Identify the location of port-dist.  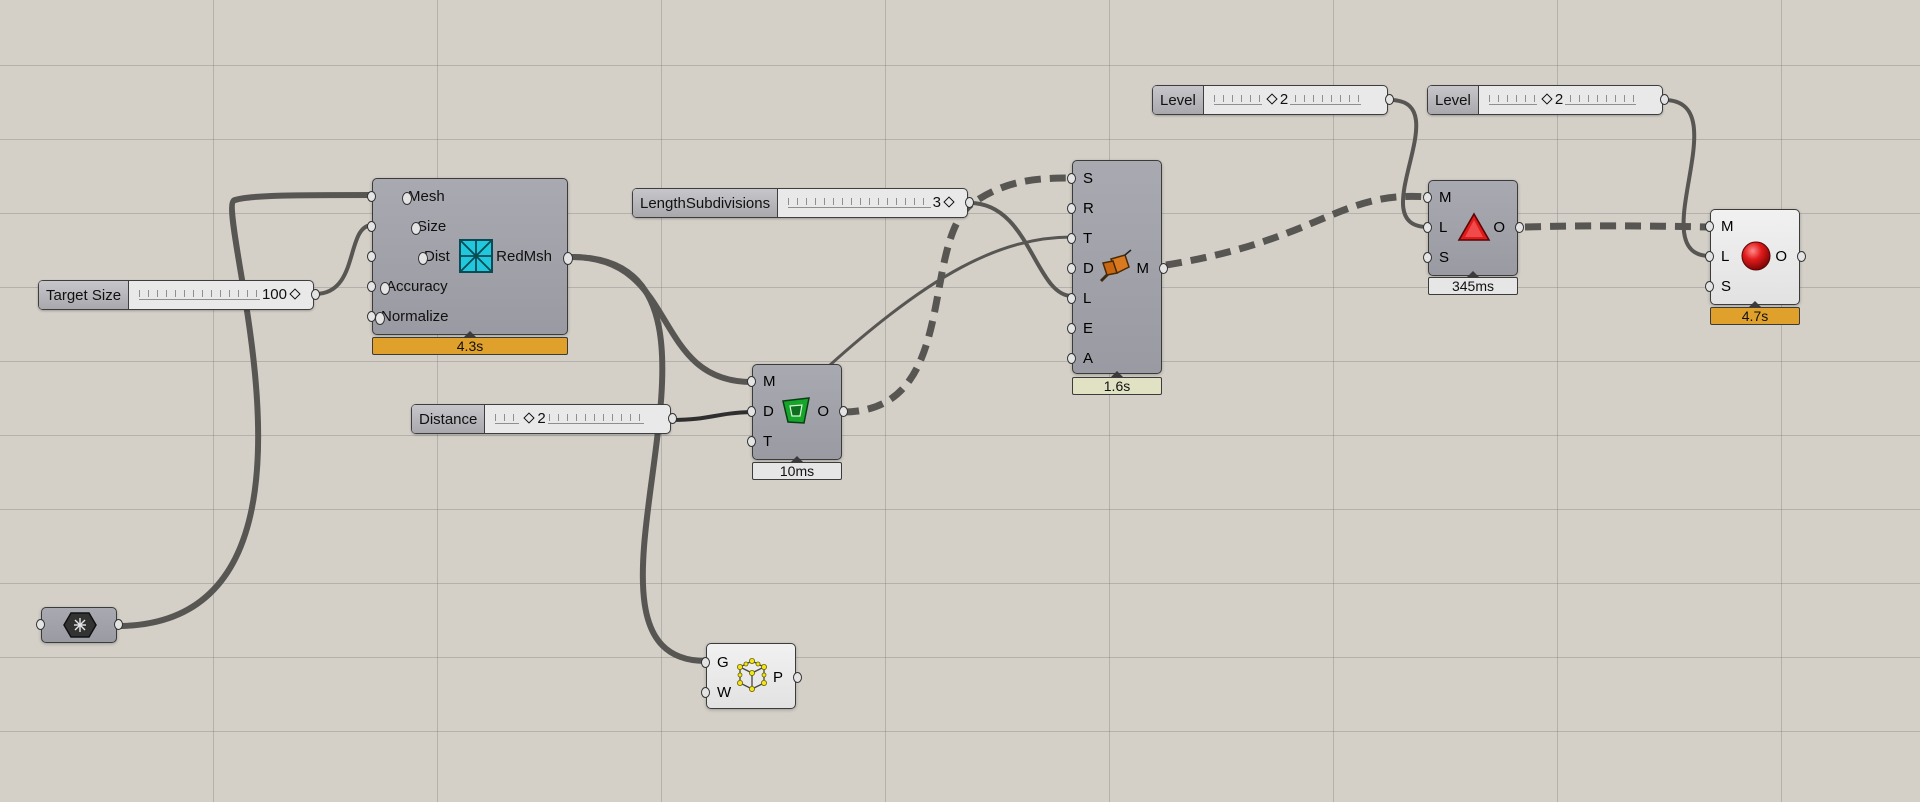
(371, 256).